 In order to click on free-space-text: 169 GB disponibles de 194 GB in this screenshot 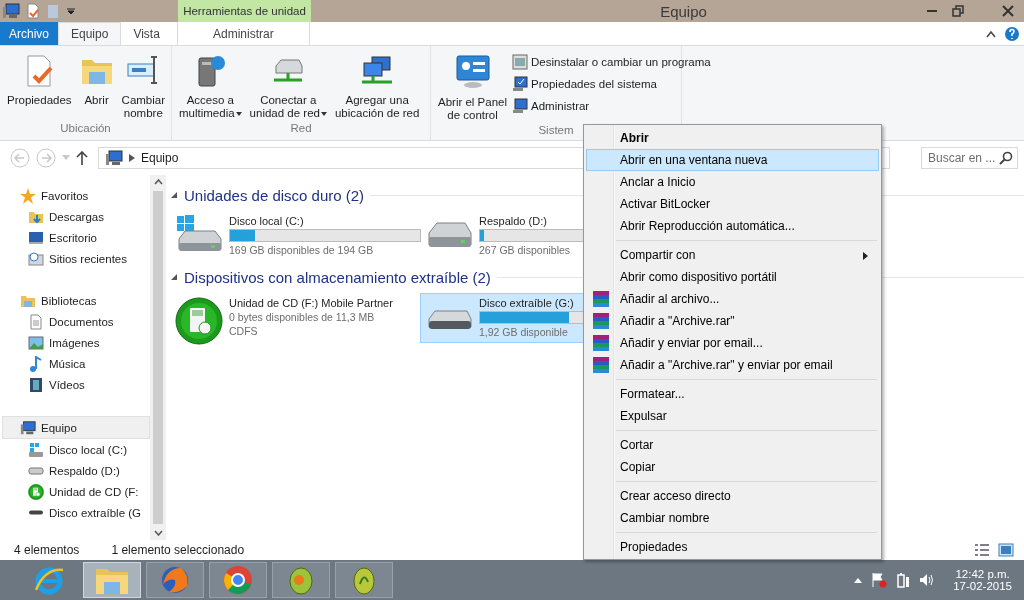, I will do `click(301, 250)`.